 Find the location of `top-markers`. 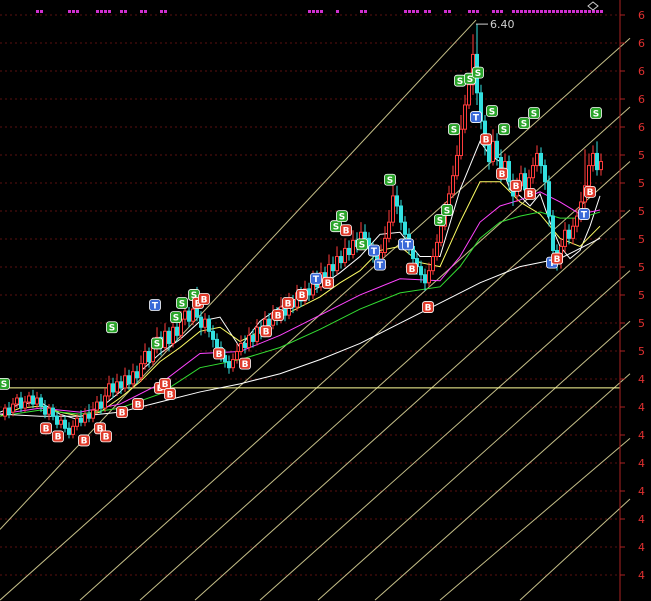

top-markers is located at coordinates (319, 11).